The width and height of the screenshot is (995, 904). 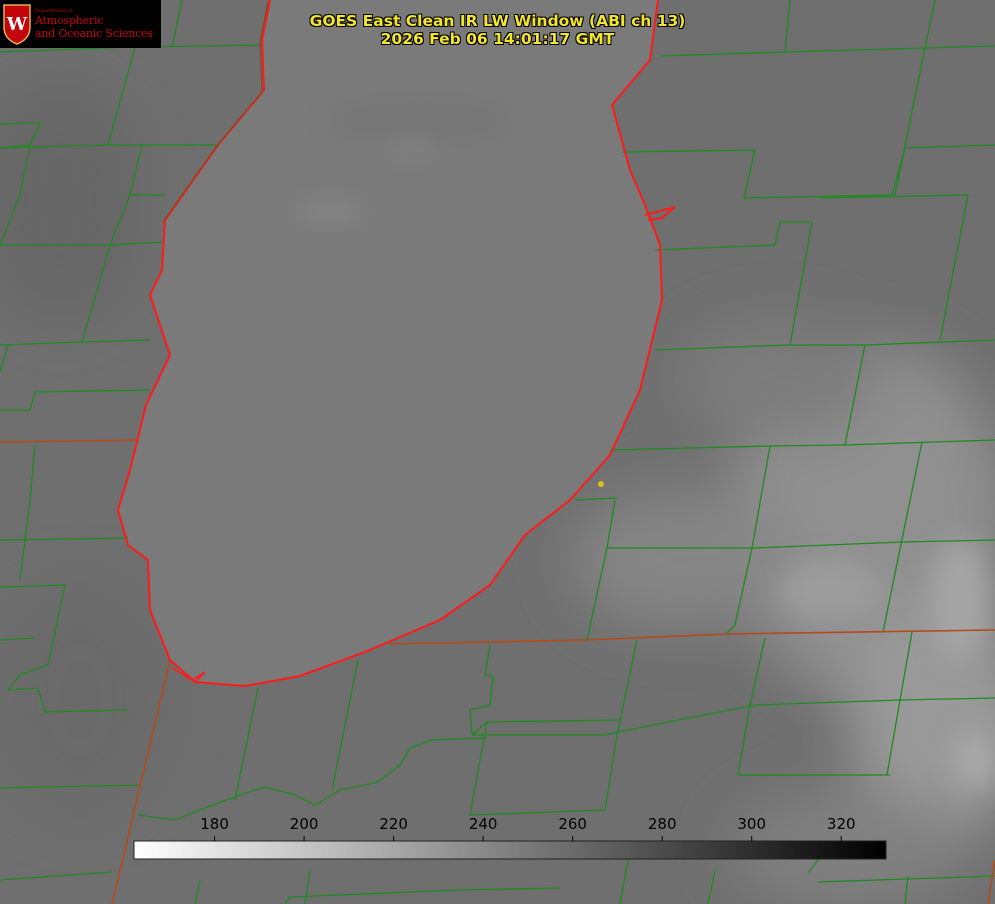 I want to click on colorbar-tick-label: 320, so click(x=841, y=824).